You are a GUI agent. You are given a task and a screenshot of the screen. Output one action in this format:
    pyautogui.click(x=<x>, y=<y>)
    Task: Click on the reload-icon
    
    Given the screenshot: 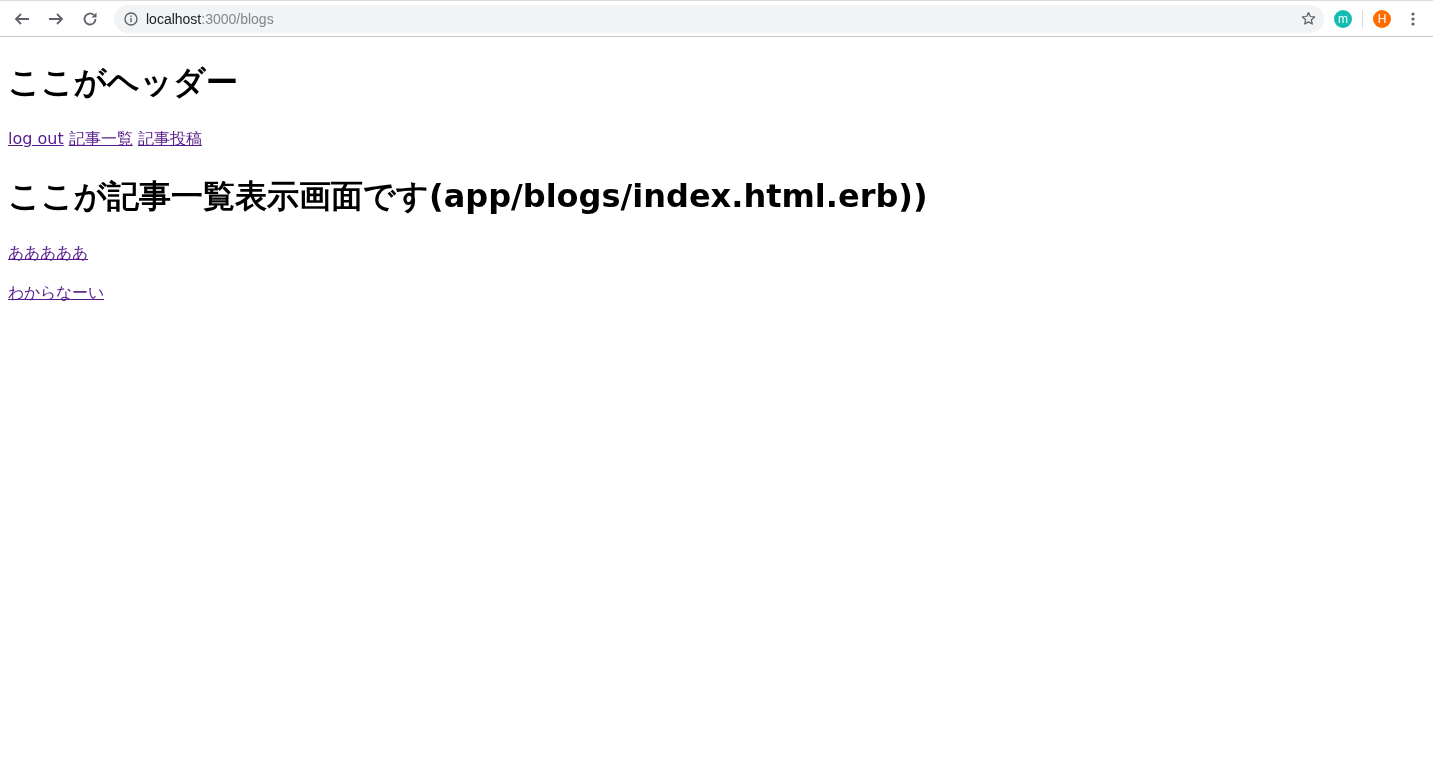 What is the action you would take?
    pyautogui.click(x=90, y=18)
    